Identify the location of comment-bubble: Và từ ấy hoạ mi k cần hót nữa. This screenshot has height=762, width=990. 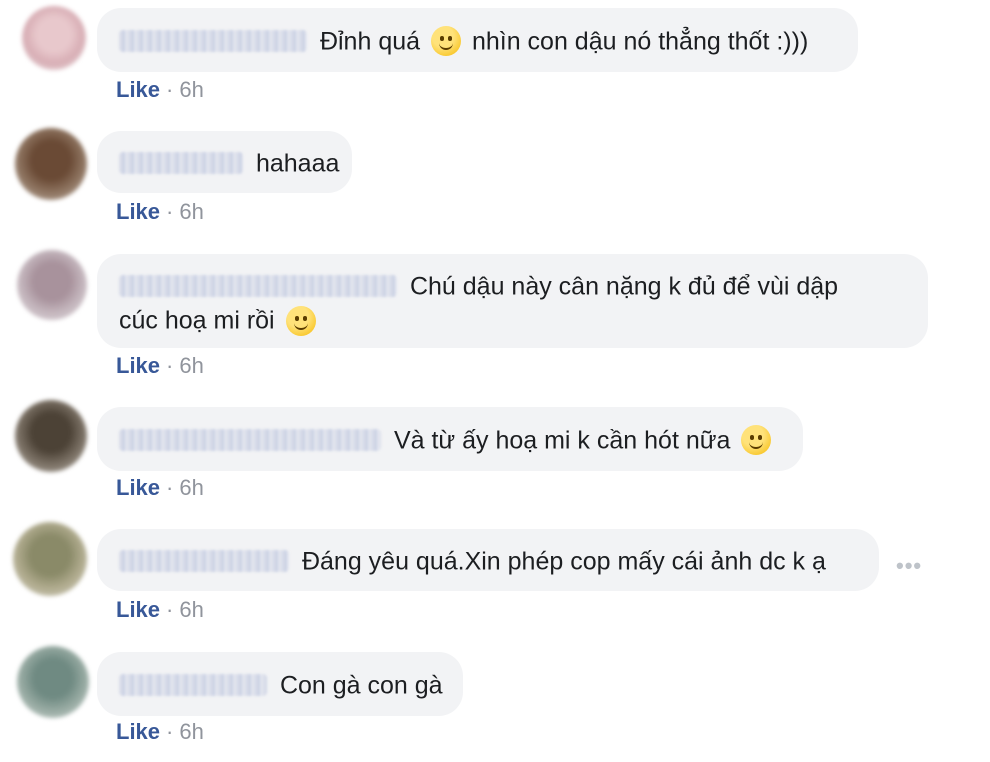
(450, 439).